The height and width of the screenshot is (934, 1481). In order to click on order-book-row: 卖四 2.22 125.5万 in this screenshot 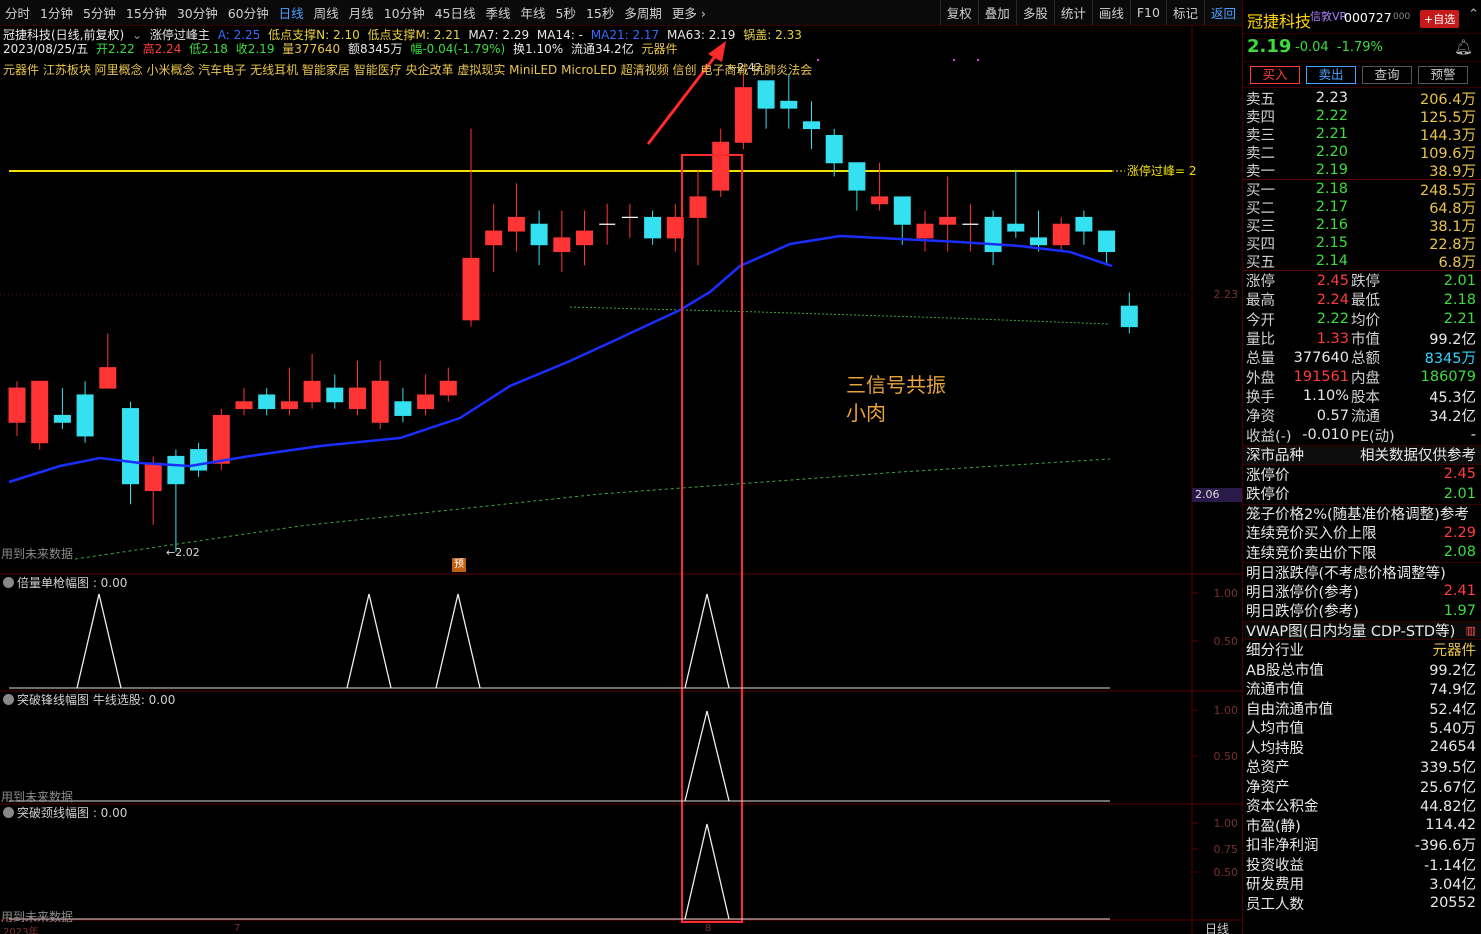, I will do `click(1362, 116)`.